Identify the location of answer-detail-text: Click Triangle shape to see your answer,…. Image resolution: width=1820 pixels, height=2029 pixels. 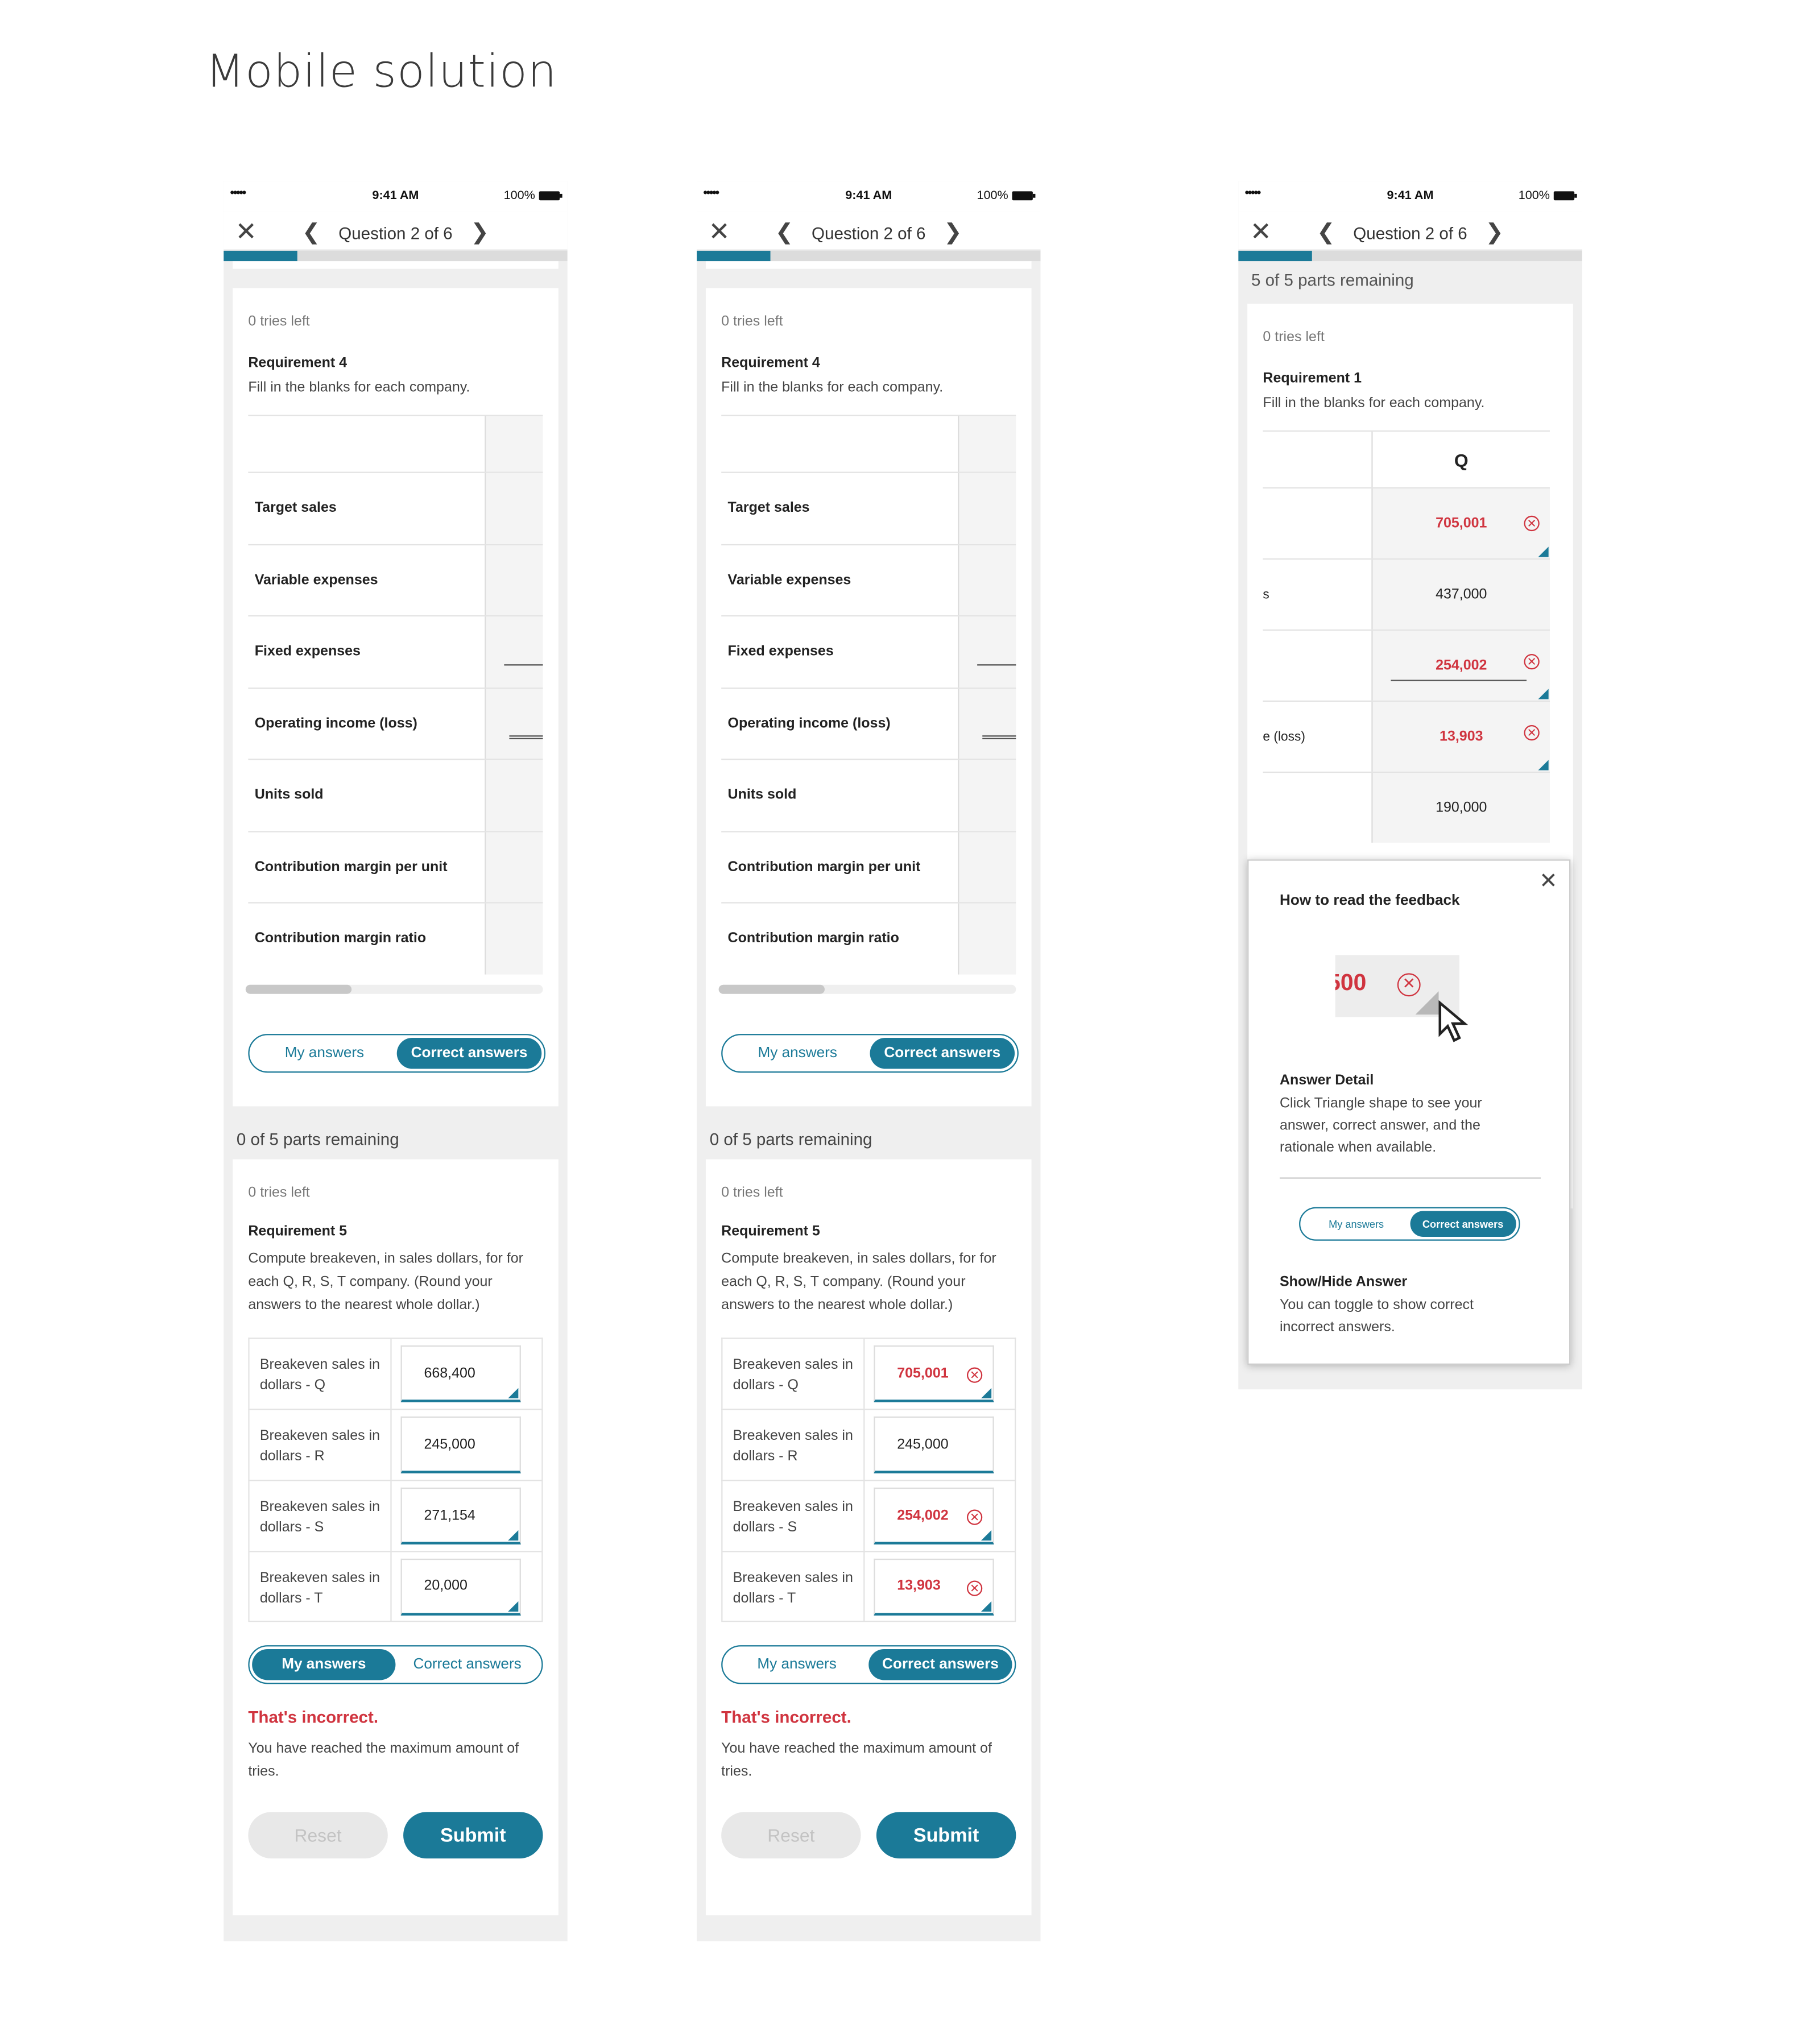
(1380, 1126).